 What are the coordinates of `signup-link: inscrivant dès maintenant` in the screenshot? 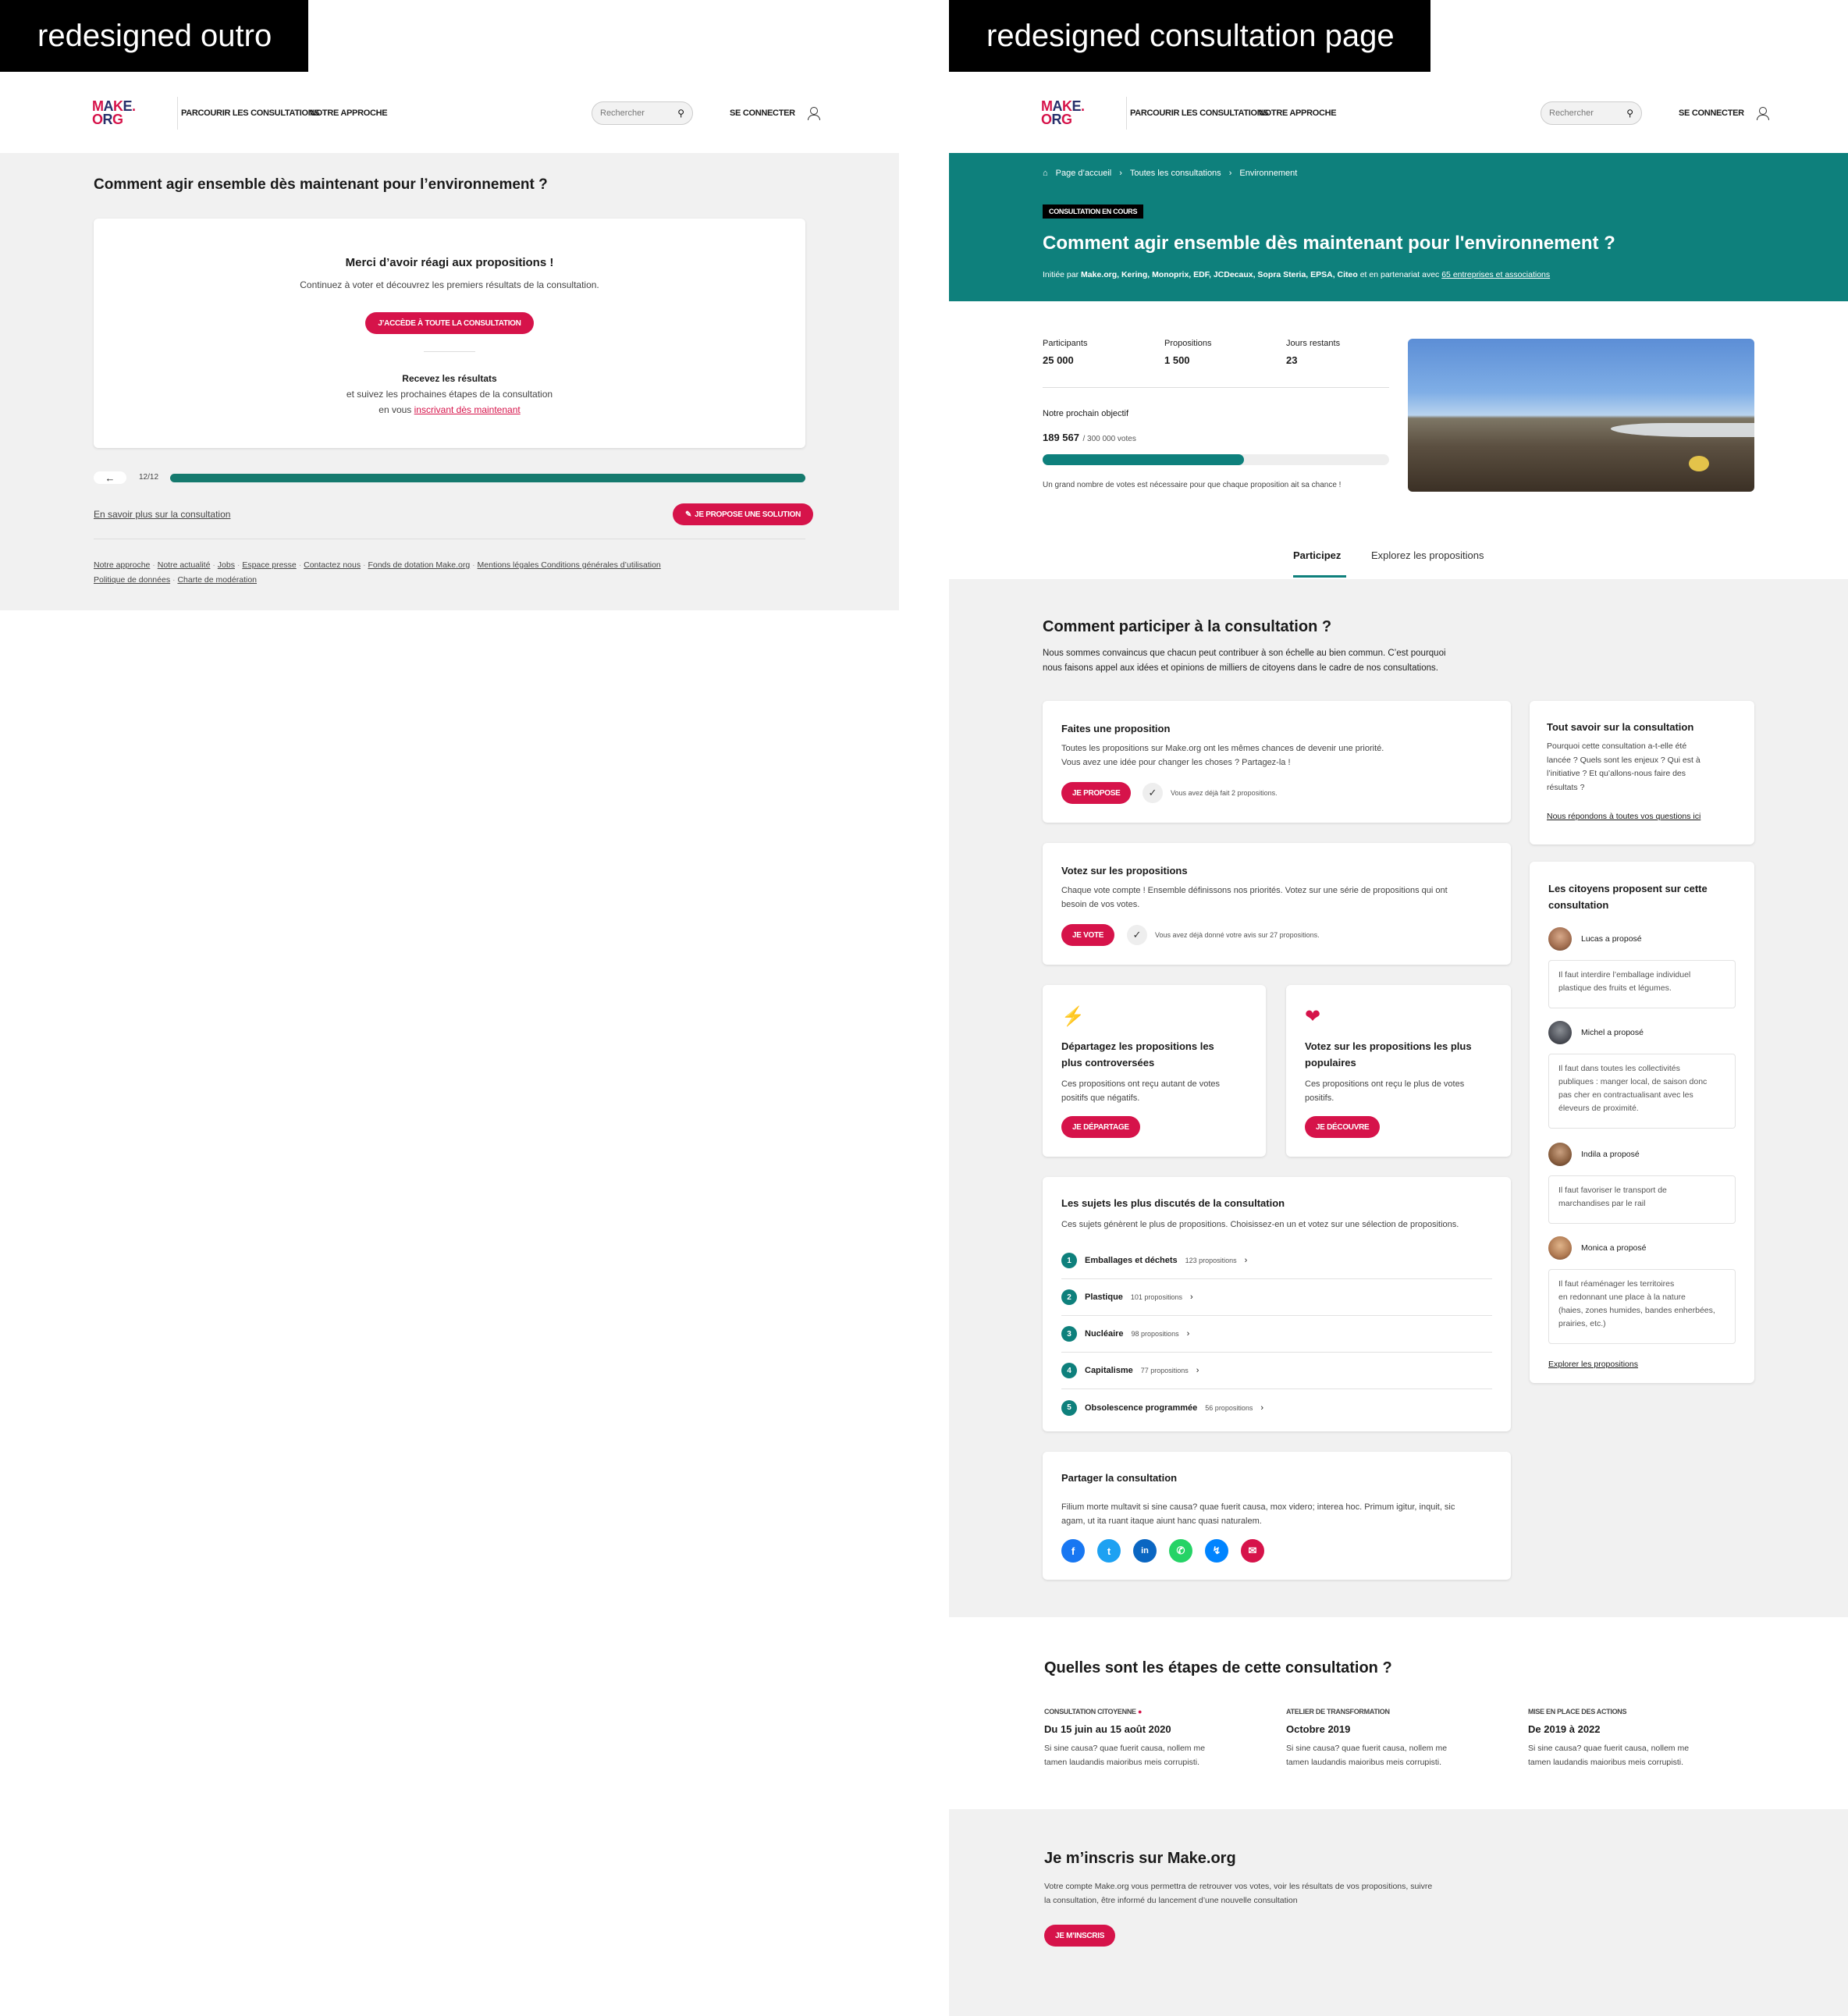 It's located at (467, 409).